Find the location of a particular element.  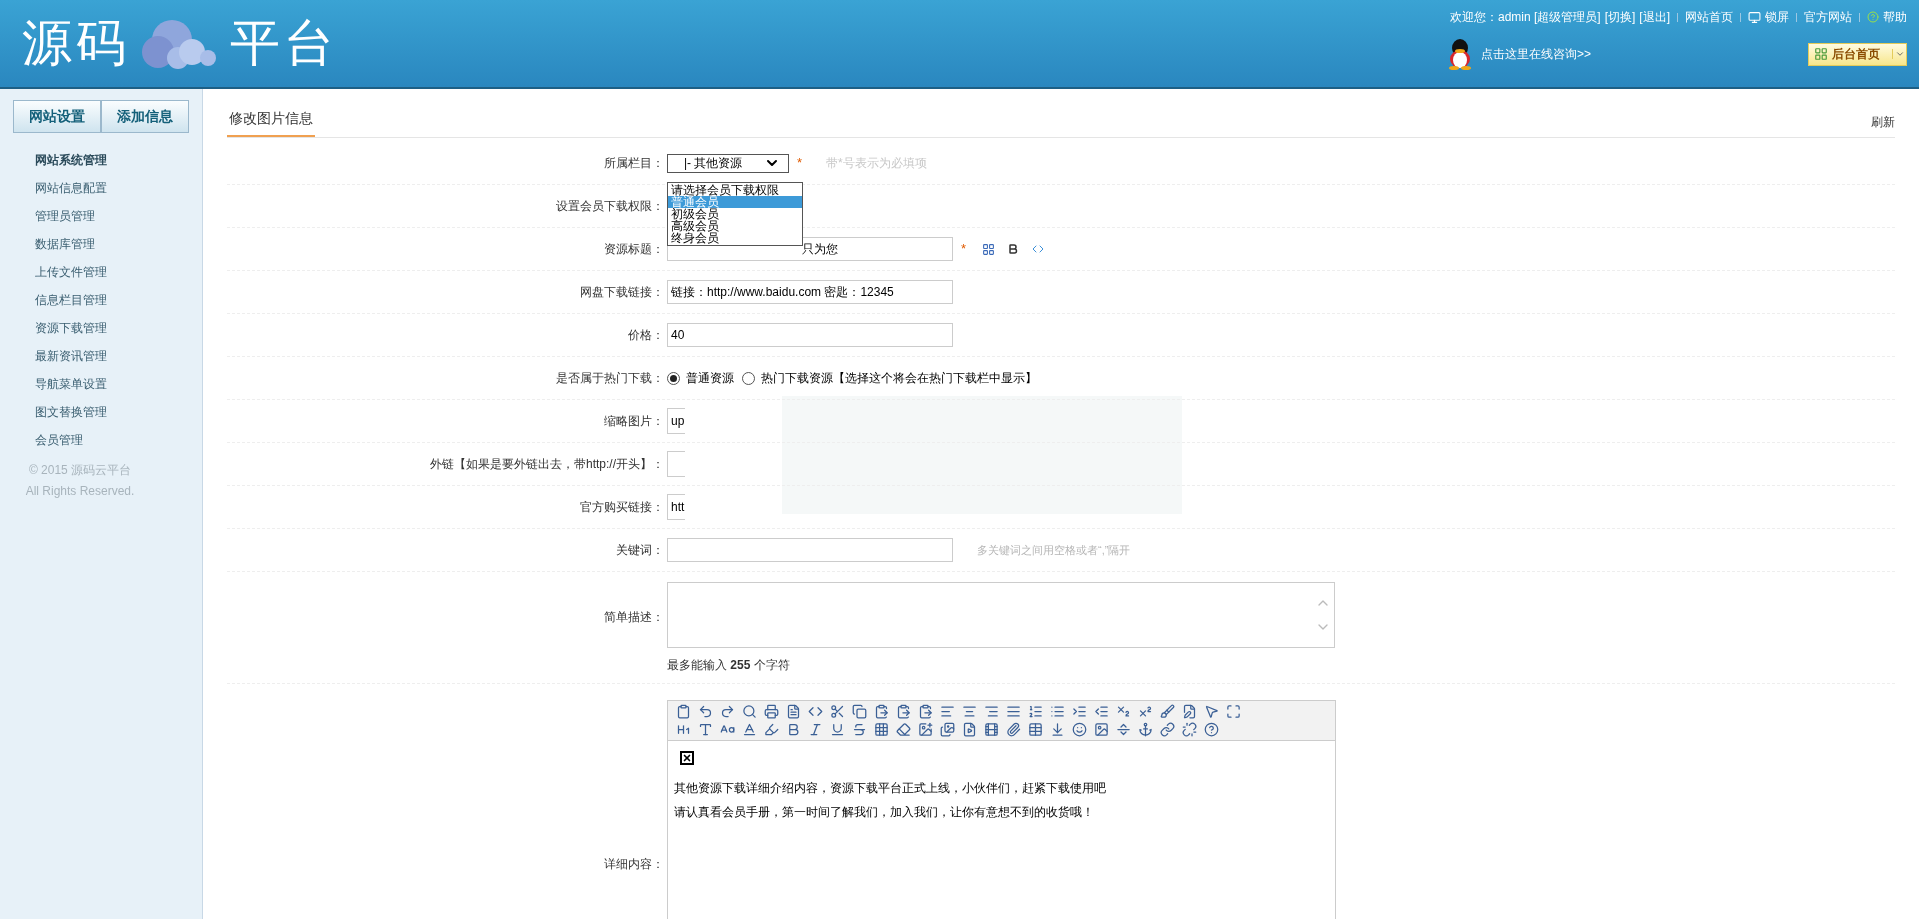

highlight-icon is located at coordinates (771, 729).